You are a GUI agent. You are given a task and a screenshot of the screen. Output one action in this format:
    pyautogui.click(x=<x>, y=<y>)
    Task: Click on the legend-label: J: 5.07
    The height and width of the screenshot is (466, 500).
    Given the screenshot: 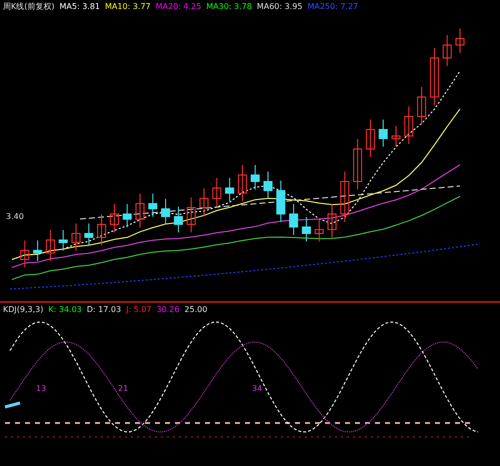 What is the action you would take?
    pyautogui.click(x=139, y=309)
    